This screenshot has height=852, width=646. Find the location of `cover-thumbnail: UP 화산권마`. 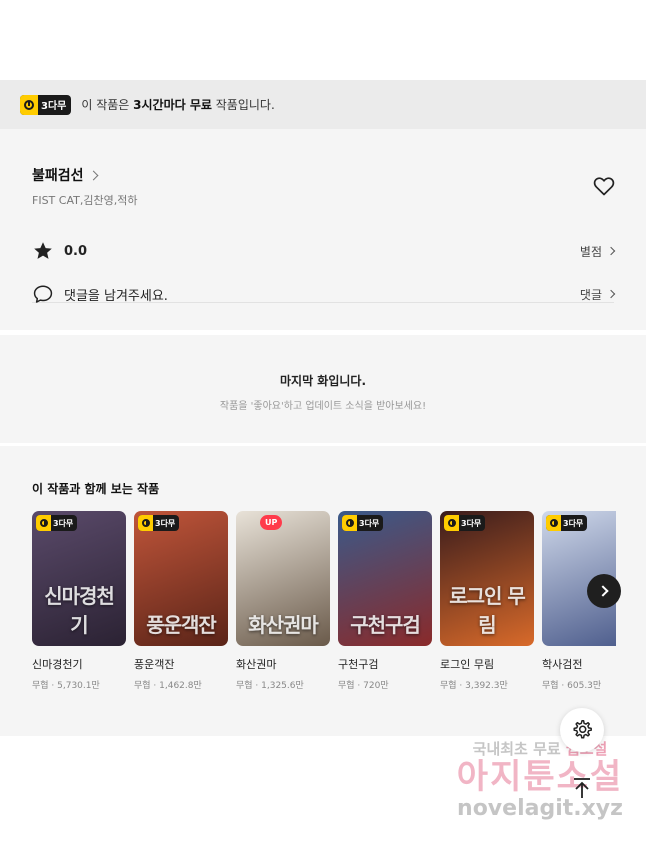

cover-thumbnail: UP 화산권마 is located at coordinates (283, 578).